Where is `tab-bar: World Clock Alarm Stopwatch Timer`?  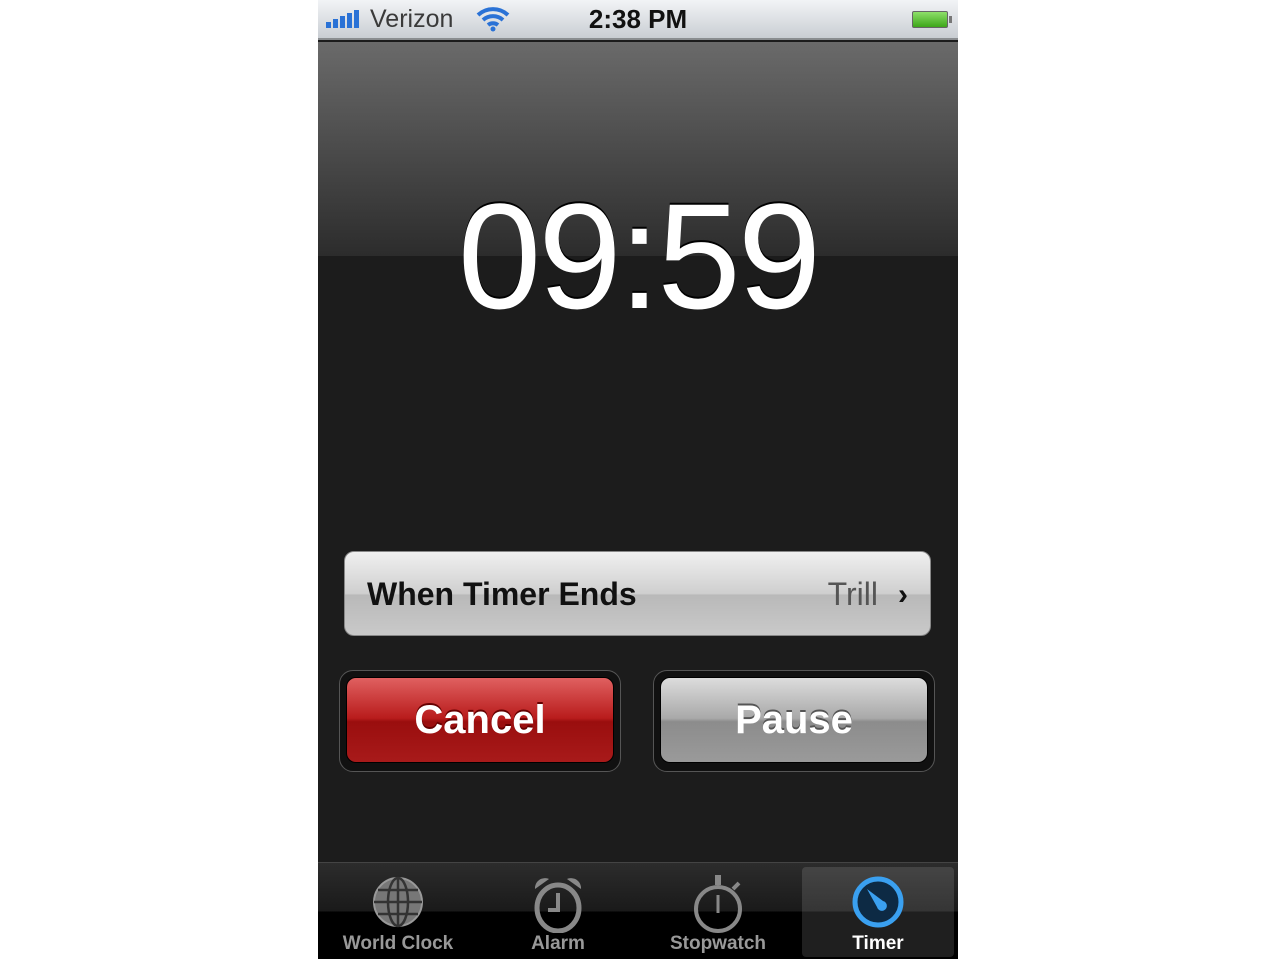
tab-bar: World Clock Alarm Stopwatch Timer is located at coordinates (638, 910).